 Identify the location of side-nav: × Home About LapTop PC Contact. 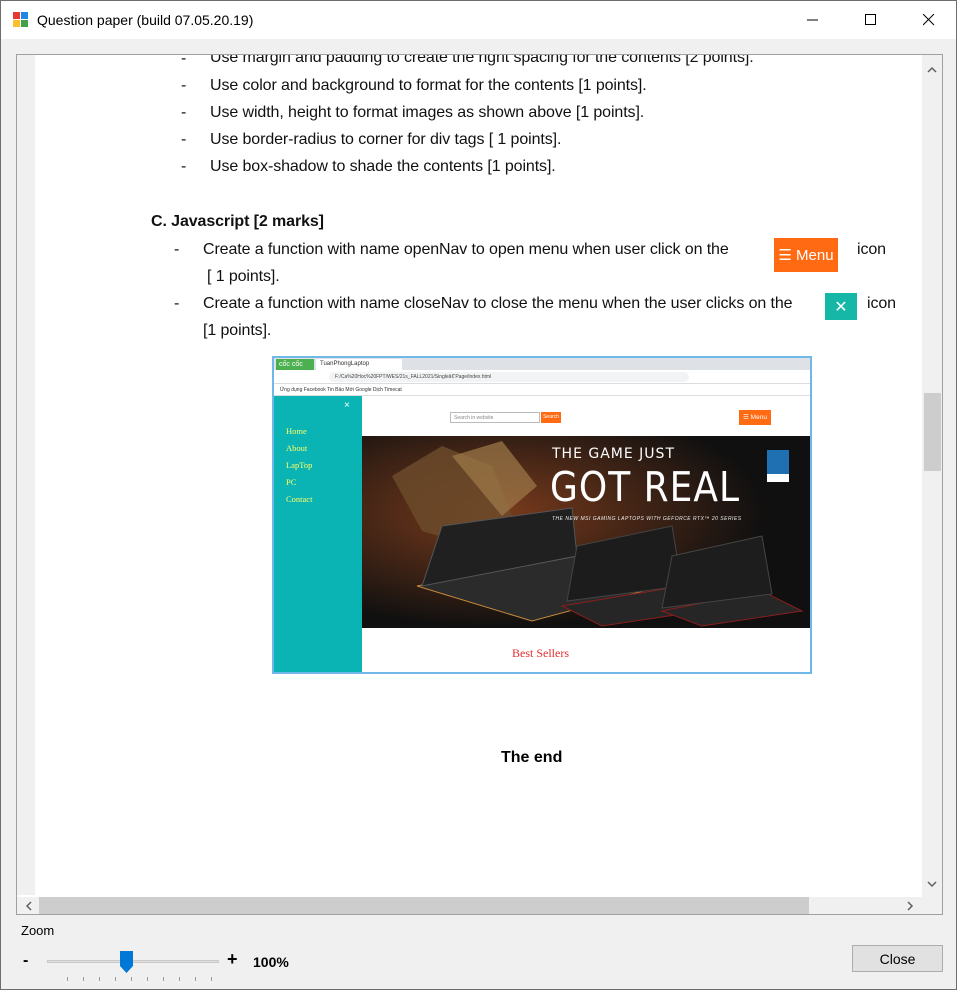
(318, 534).